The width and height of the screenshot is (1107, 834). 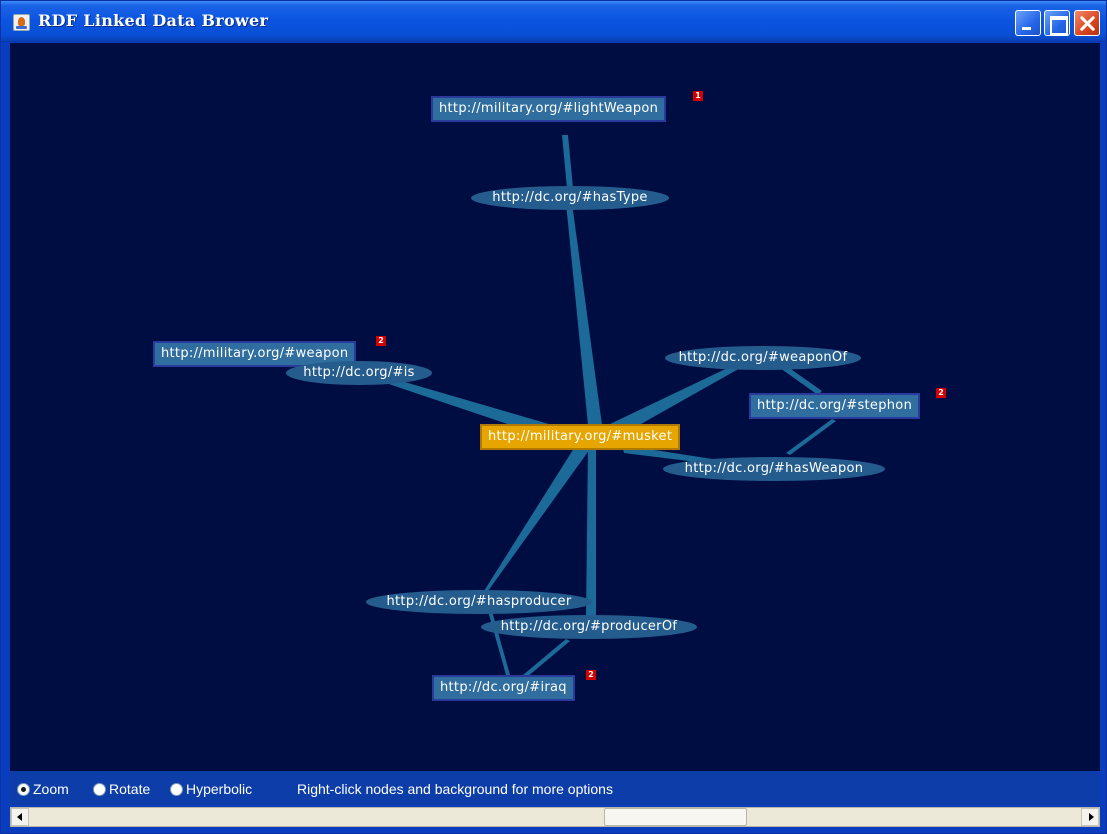 I want to click on badge-lightweapon: 1, so click(x=698, y=96).